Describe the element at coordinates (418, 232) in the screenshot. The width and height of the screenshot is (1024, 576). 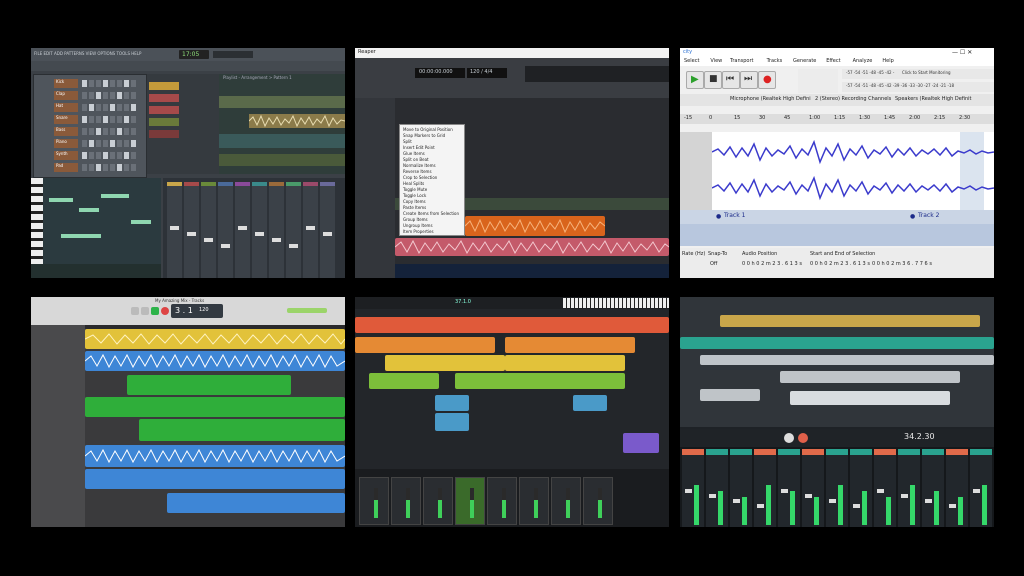
I see `context-menu-item: Item Properties` at that location.